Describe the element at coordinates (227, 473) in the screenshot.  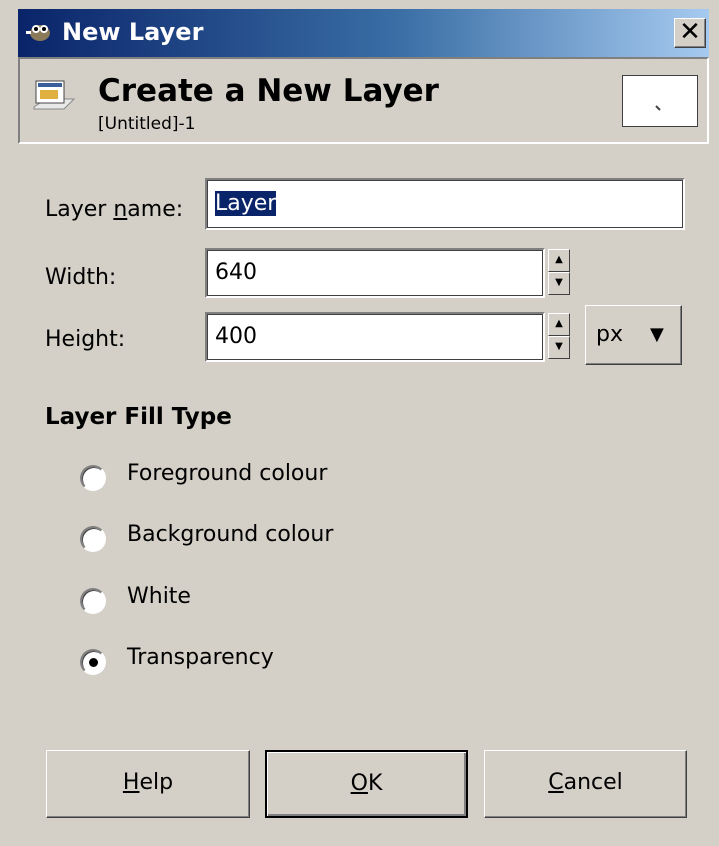
I see `radio-label: Foreground colour` at that location.